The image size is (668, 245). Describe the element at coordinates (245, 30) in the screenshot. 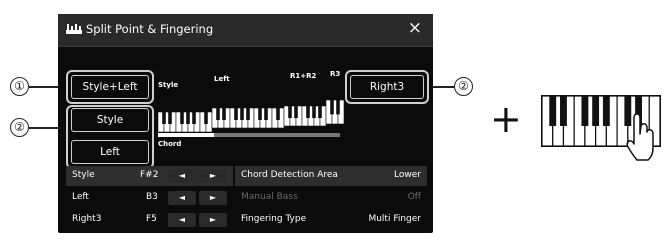

I see `title-bar: Split Point & Fingering ×` at that location.